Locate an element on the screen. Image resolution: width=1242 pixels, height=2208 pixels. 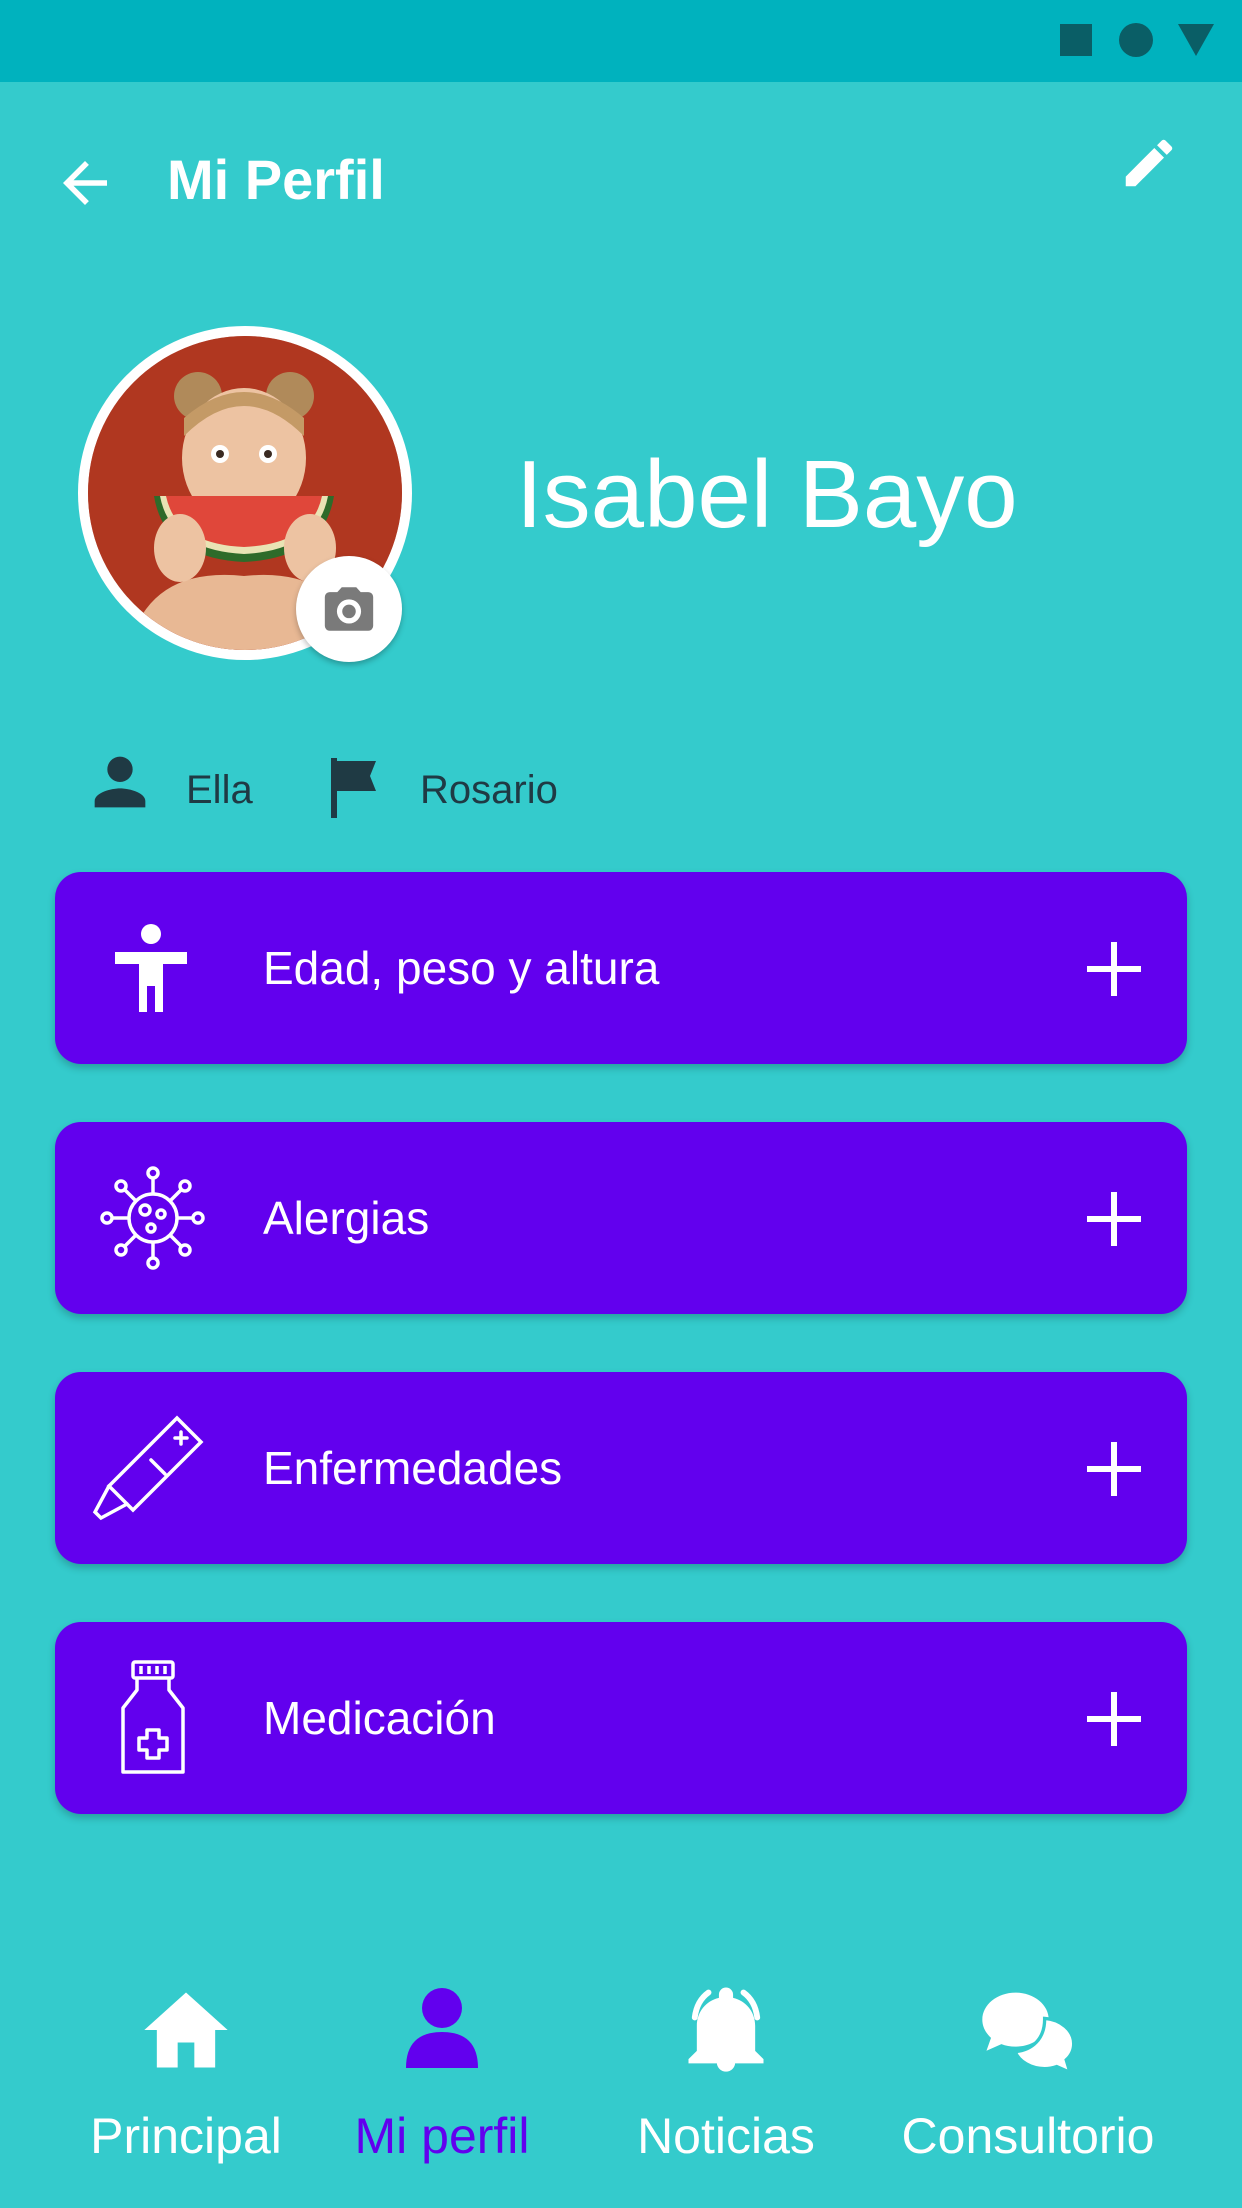
card-medication: Medicación is located at coordinates (621, 1718).